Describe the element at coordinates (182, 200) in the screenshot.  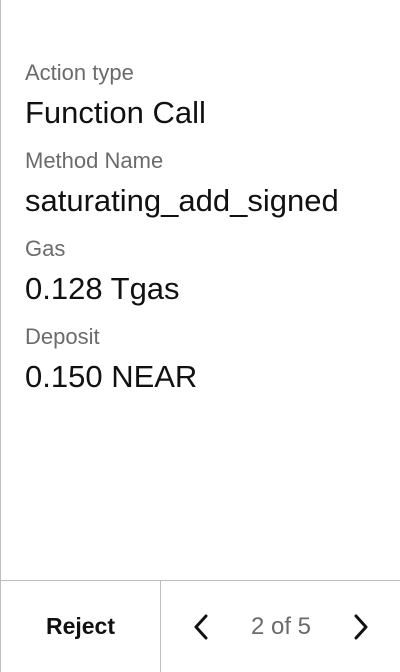
I see `method-name-value: saturating_add_signed` at that location.